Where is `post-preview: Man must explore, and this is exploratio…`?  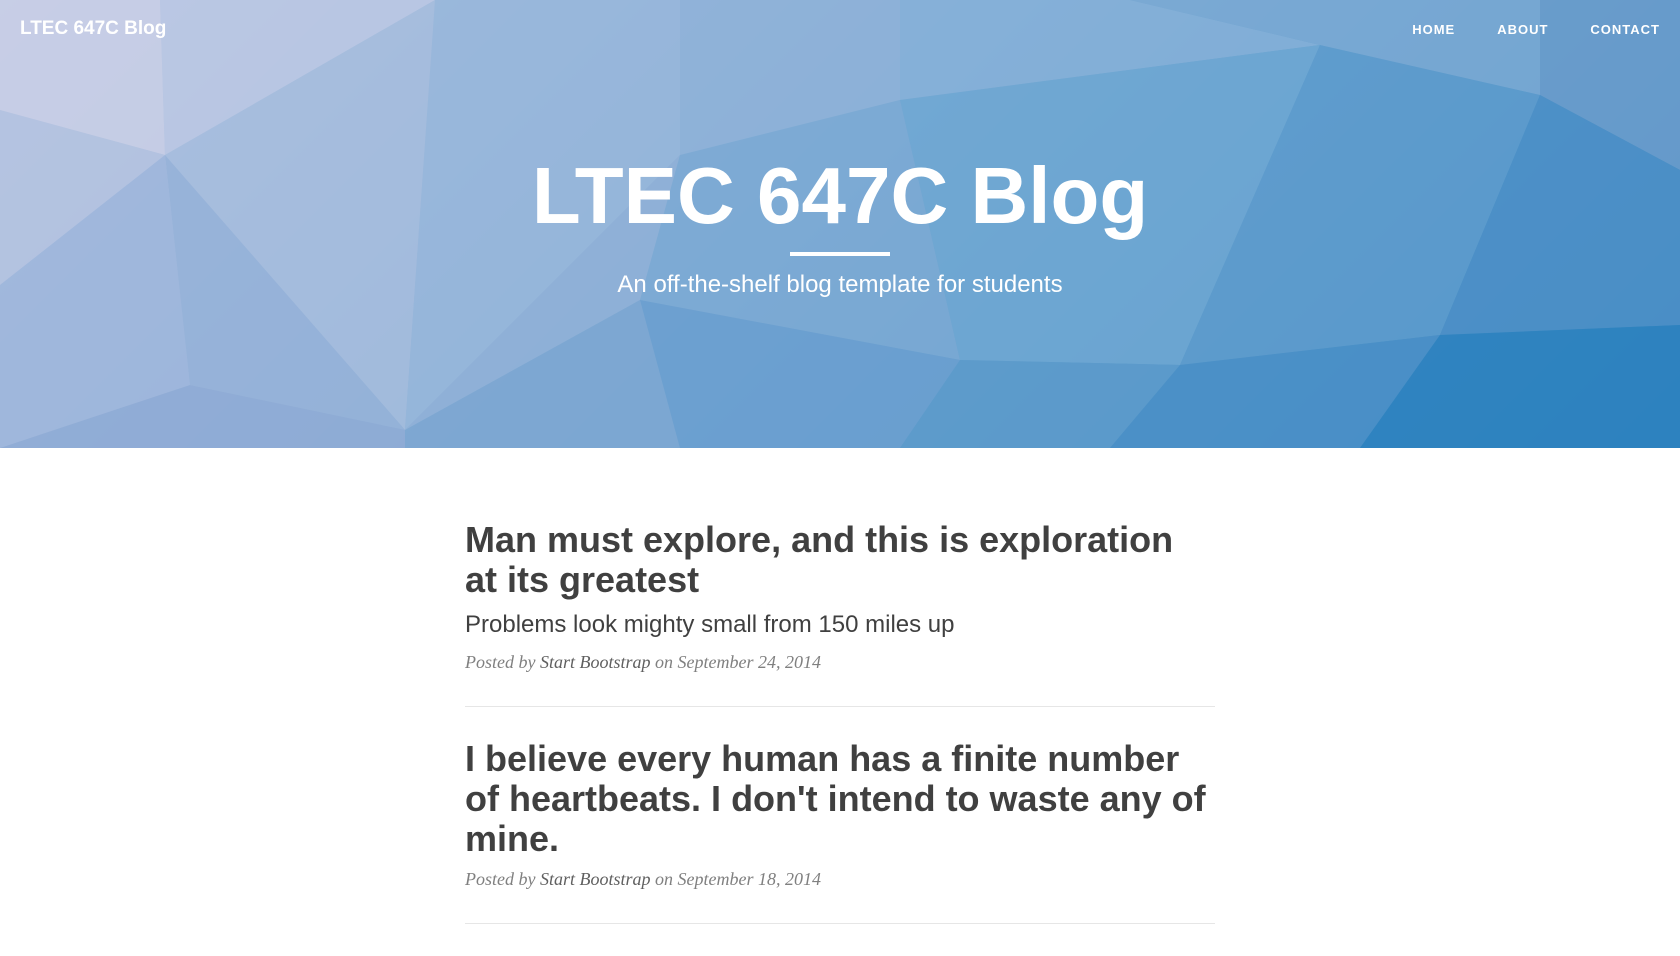 post-preview: Man must explore, and this is exploratio… is located at coordinates (840, 597).